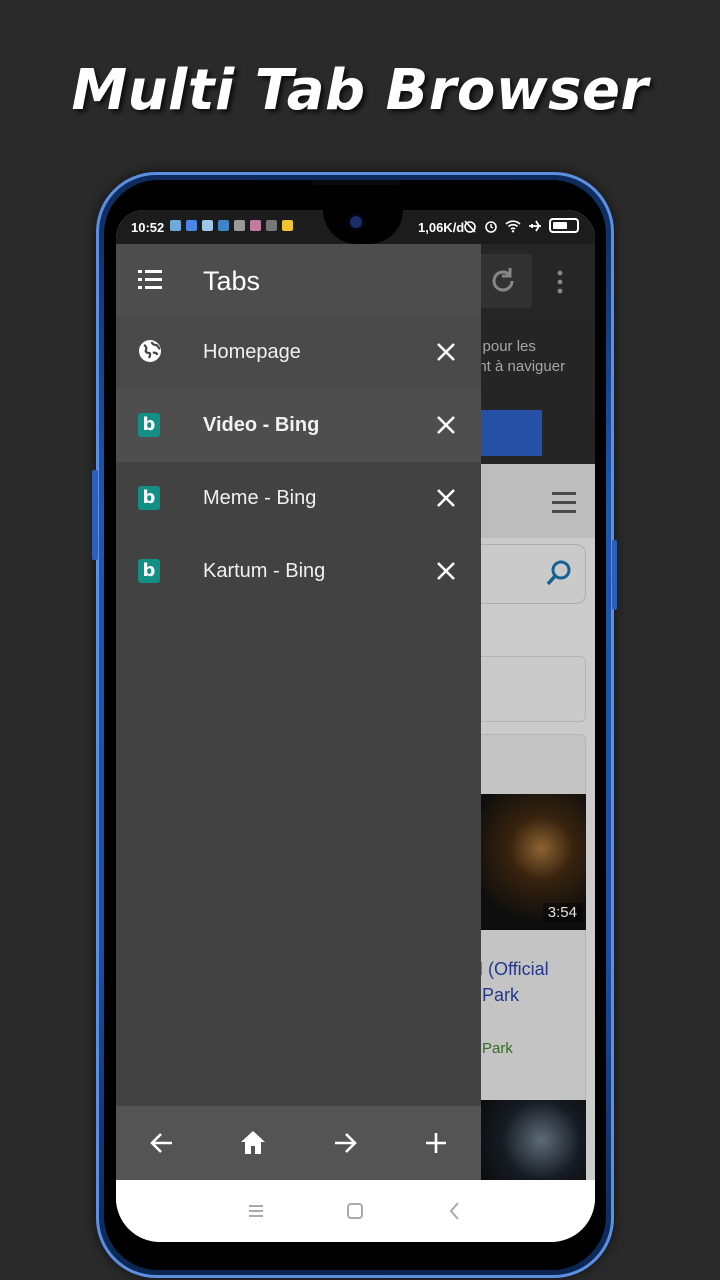  What do you see at coordinates (356, 222) in the screenshot?
I see `front-camera` at bounding box center [356, 222].